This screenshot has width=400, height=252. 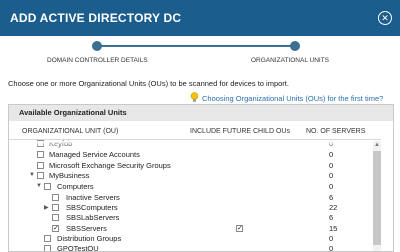 I want to click on server-count: 22, so click(x=333, y=207).